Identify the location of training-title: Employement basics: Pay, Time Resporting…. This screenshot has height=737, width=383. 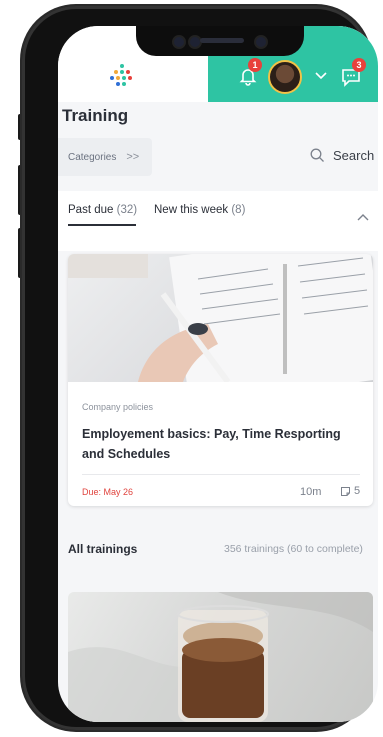
(223, 444).